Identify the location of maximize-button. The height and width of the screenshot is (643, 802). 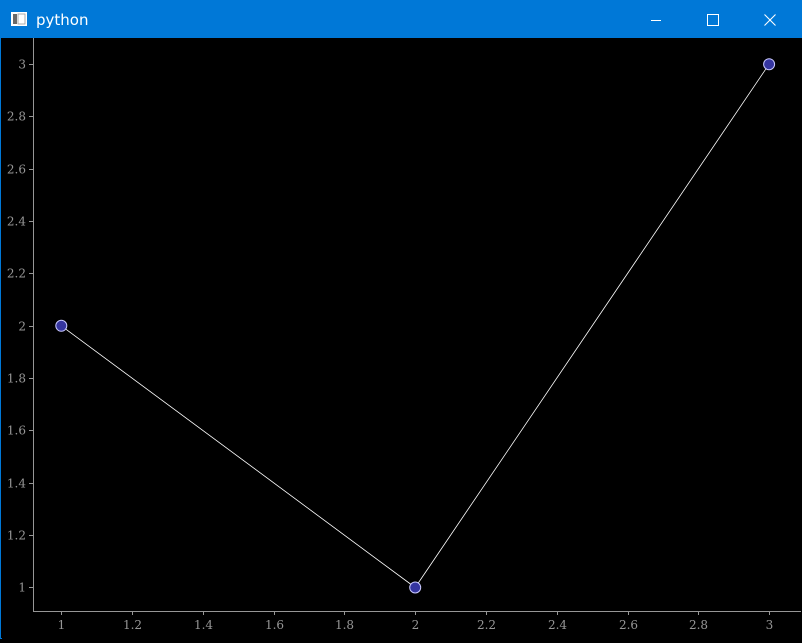
(713, 19).